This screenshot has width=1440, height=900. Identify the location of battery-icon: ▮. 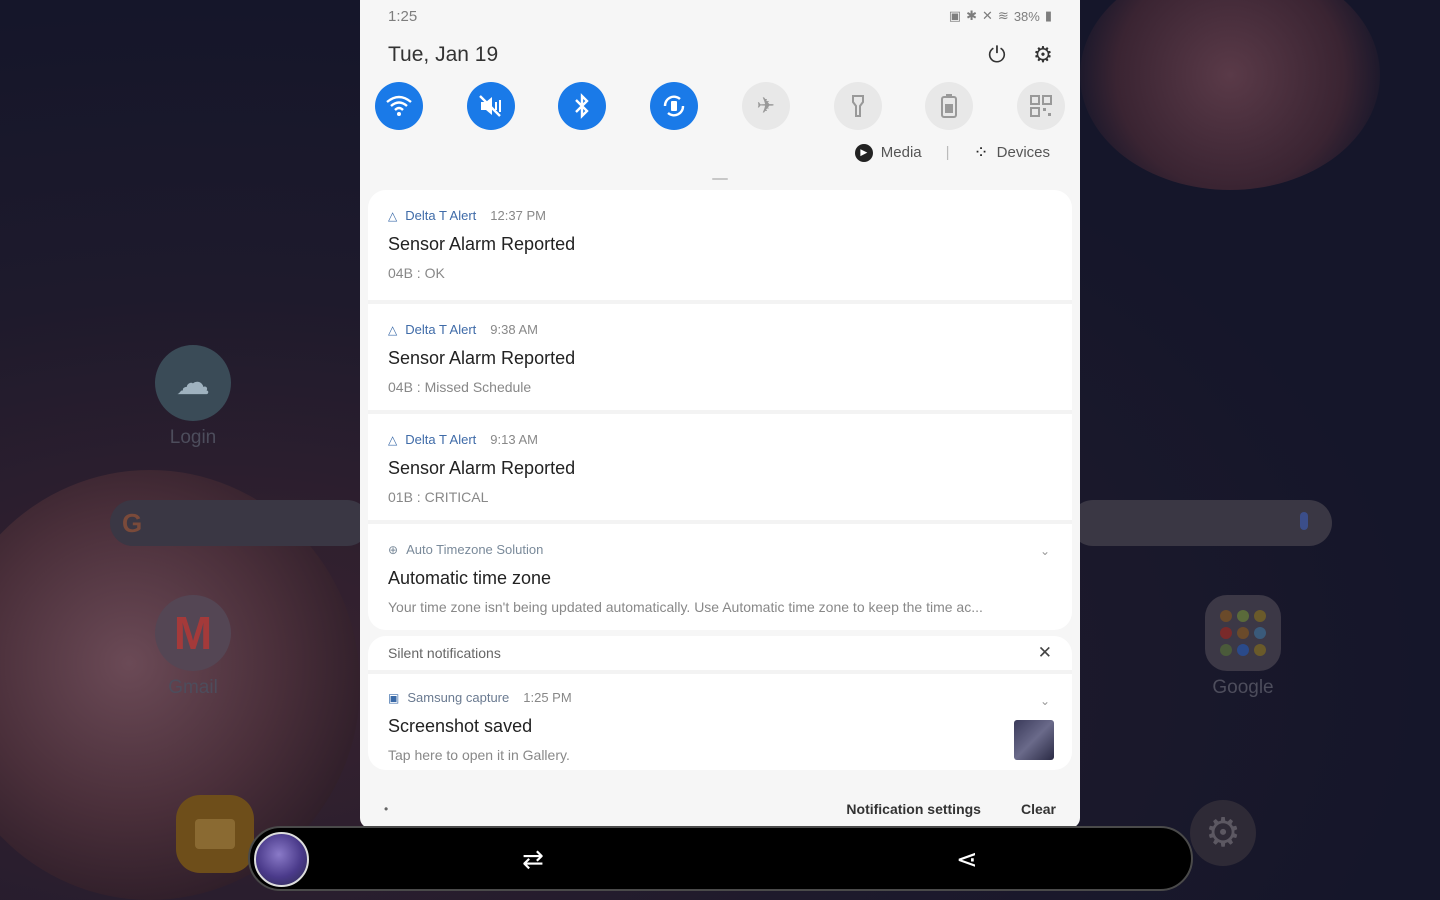
(1048, 15).